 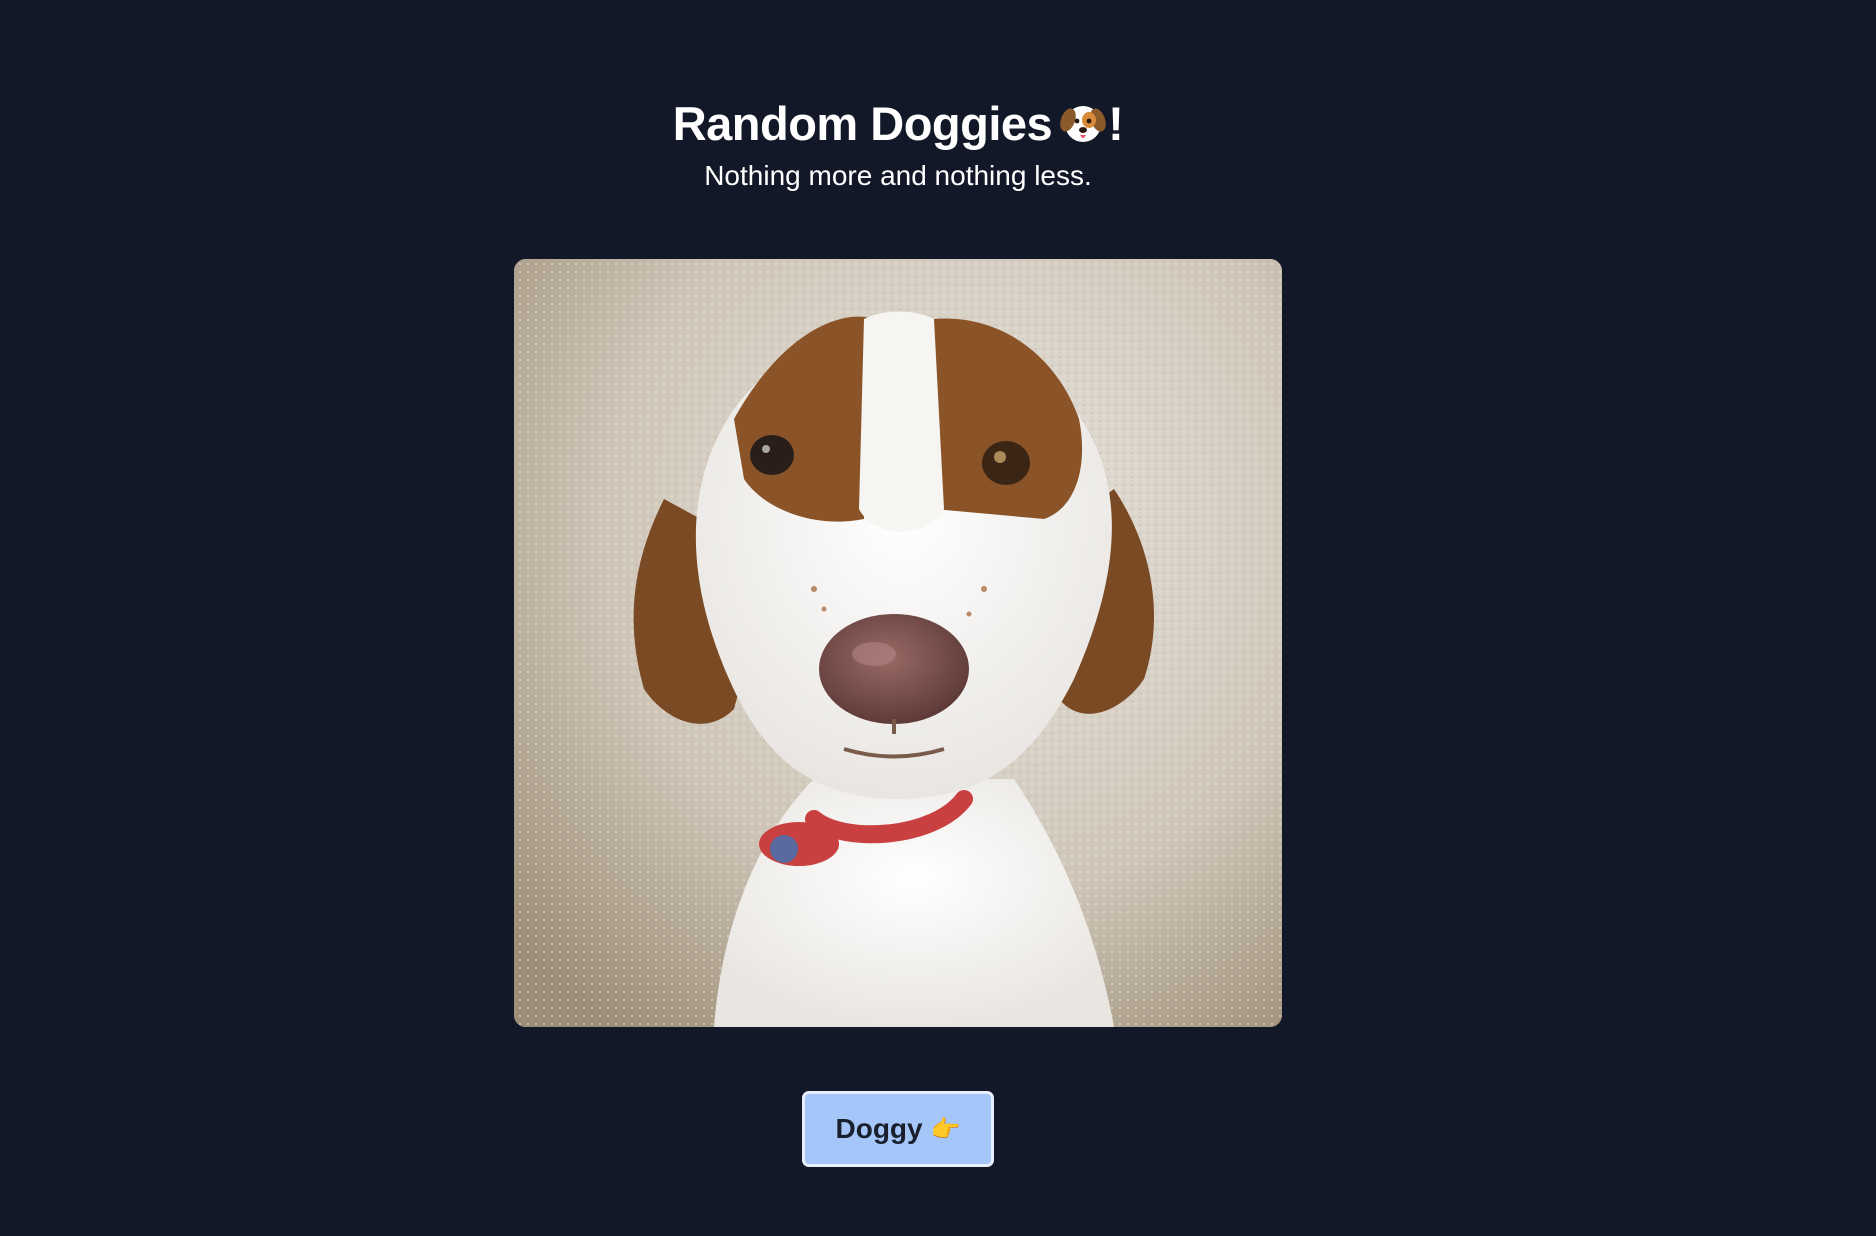 What do you see at coordinates (879, 1128) in the screenshot?
I see `doggy-button-label: Doggy` at bounding box center [879, 1128].